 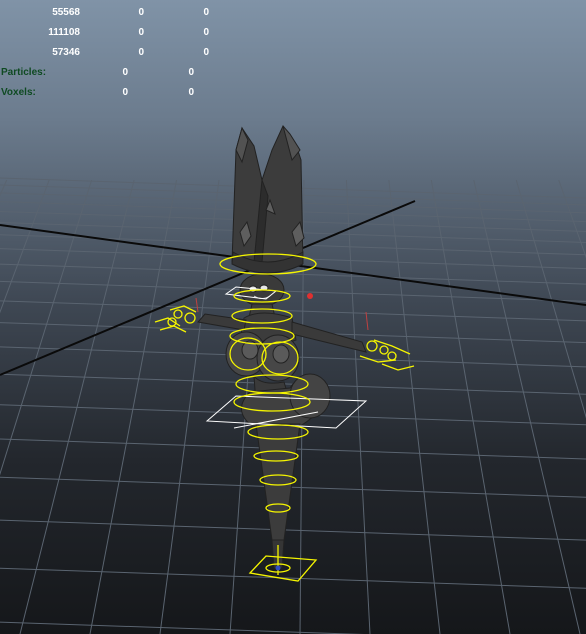 What do you see at coordinates (278, 568) in the screenshot?
I see `root-joint-marker` at bounding box center [278, 568].